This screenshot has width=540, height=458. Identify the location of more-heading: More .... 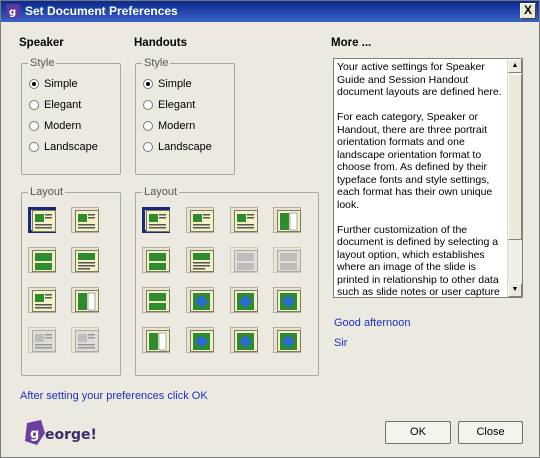
(351, 43).